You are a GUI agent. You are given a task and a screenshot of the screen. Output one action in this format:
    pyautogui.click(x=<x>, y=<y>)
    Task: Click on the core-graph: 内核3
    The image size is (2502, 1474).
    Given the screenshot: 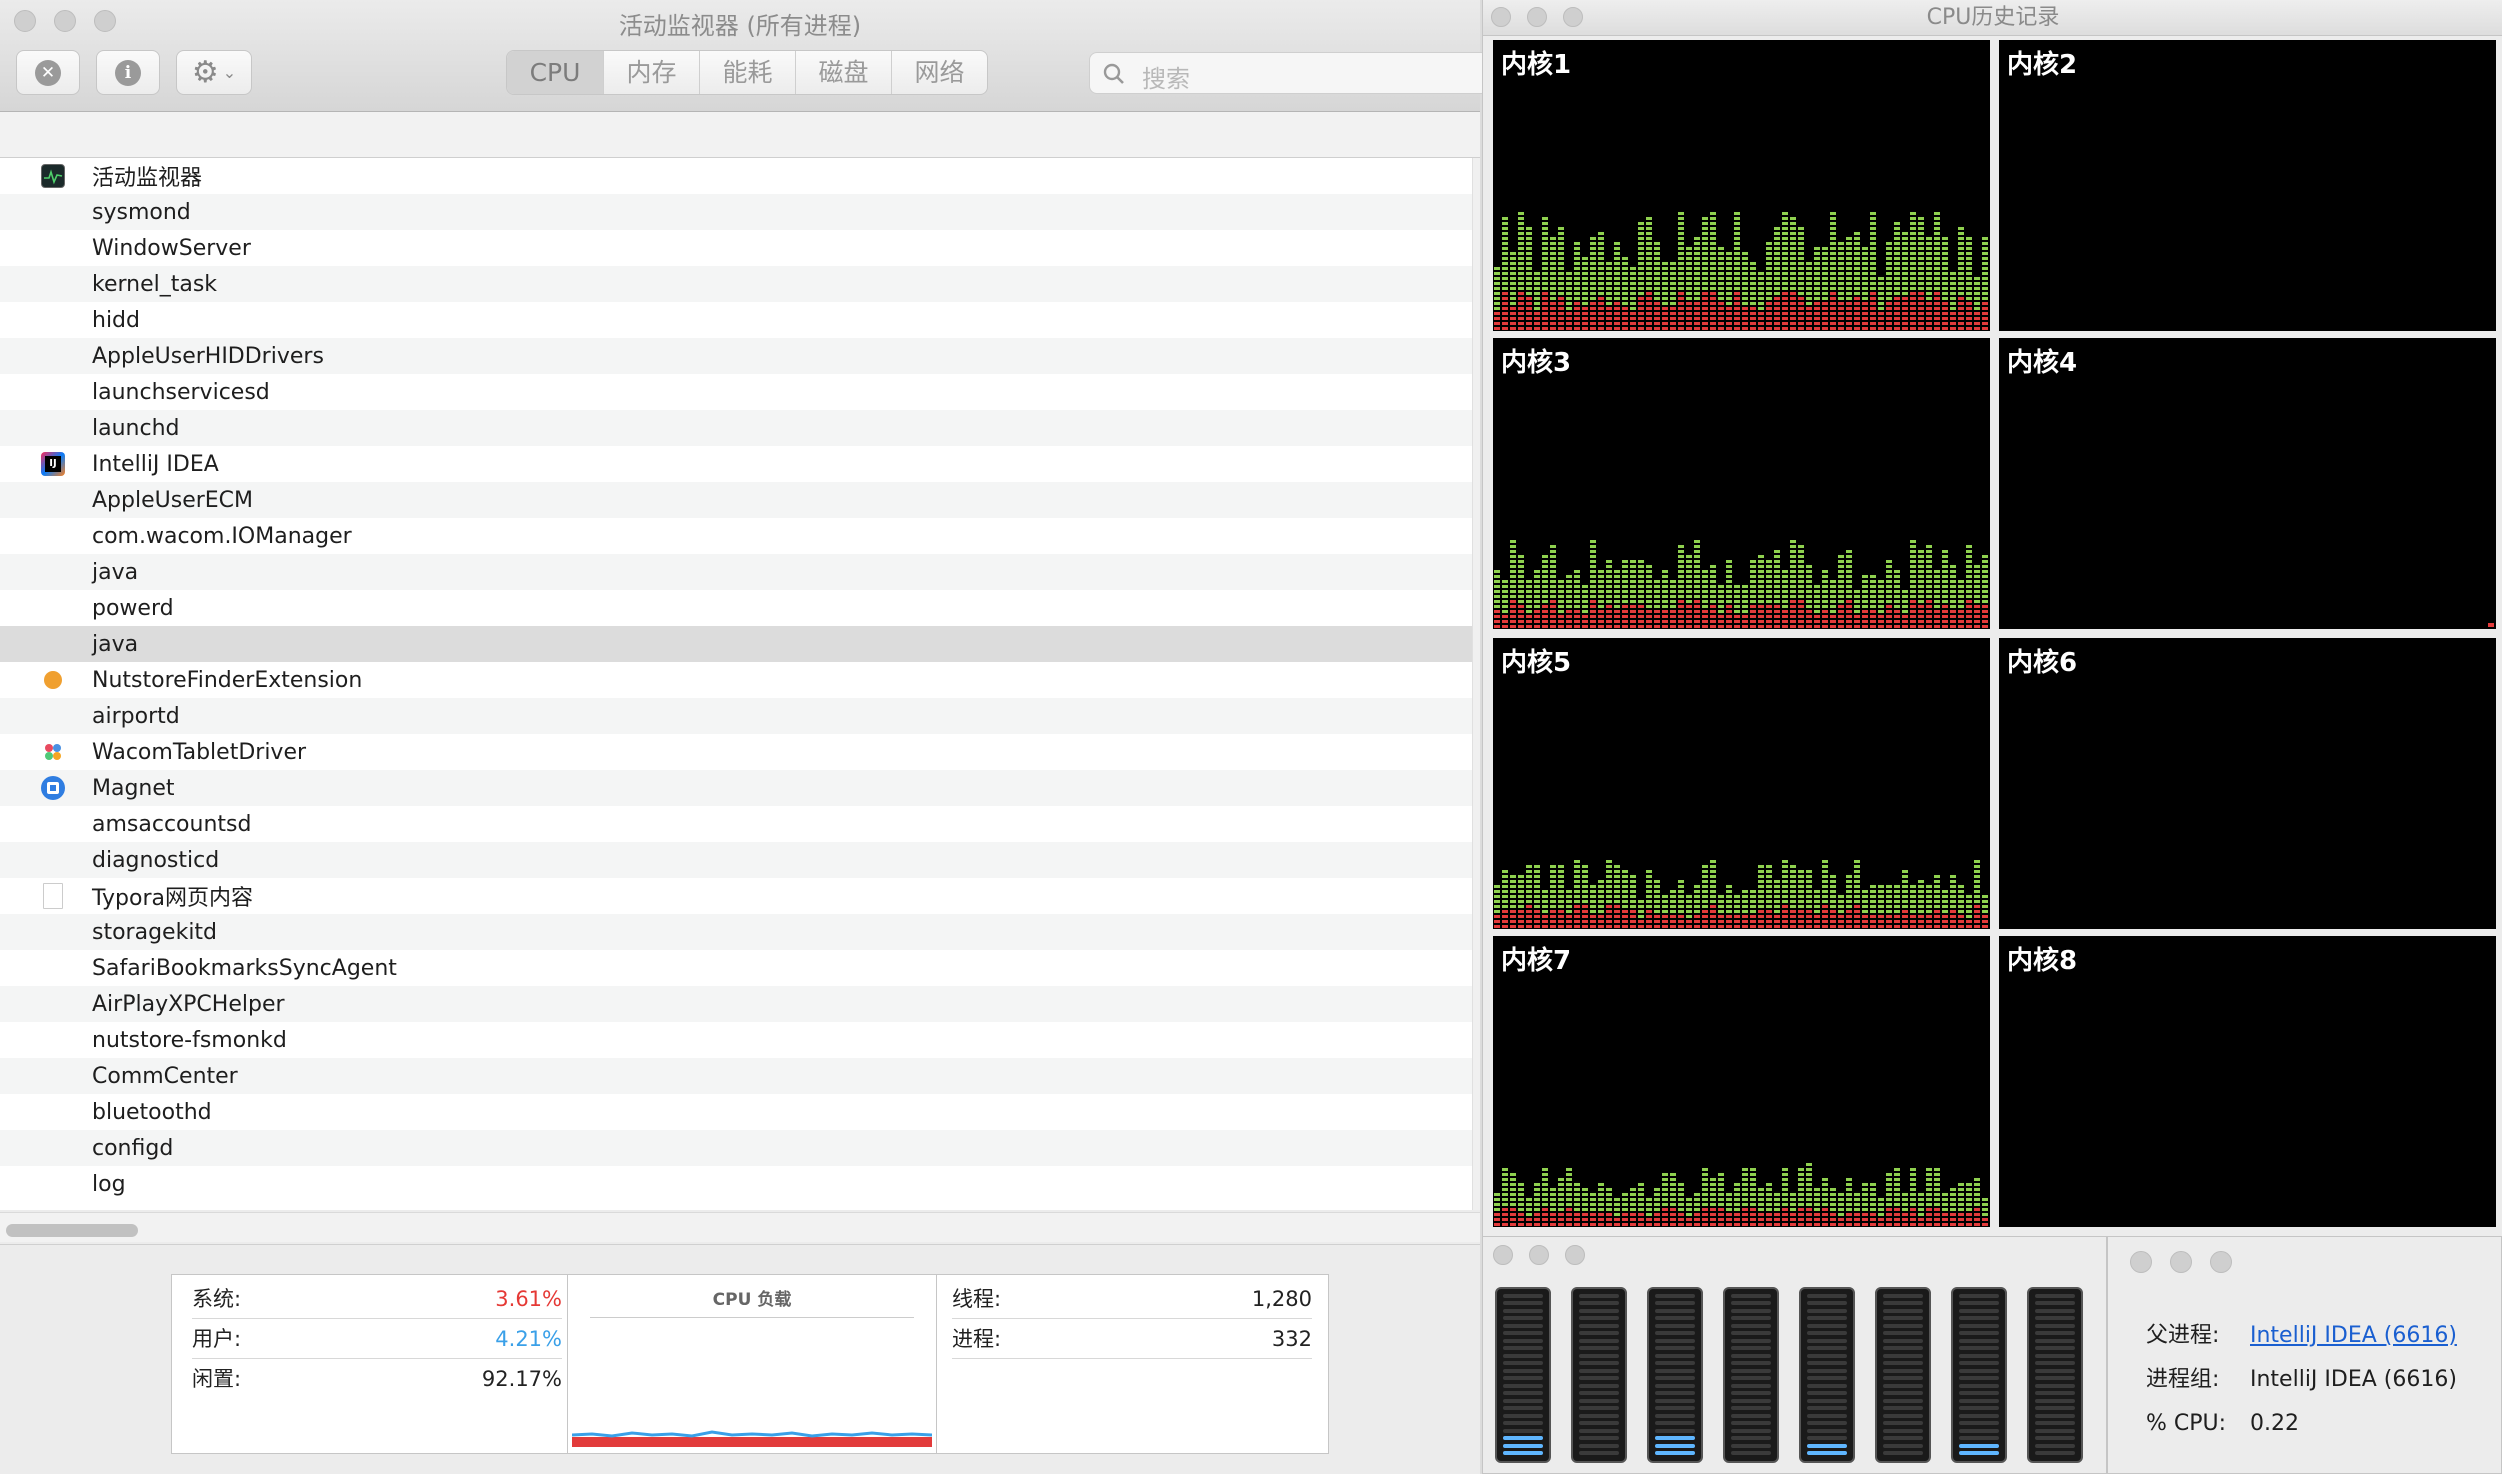 What is the action you would take?
    pyautogui.click(x=1741, y=483)
    